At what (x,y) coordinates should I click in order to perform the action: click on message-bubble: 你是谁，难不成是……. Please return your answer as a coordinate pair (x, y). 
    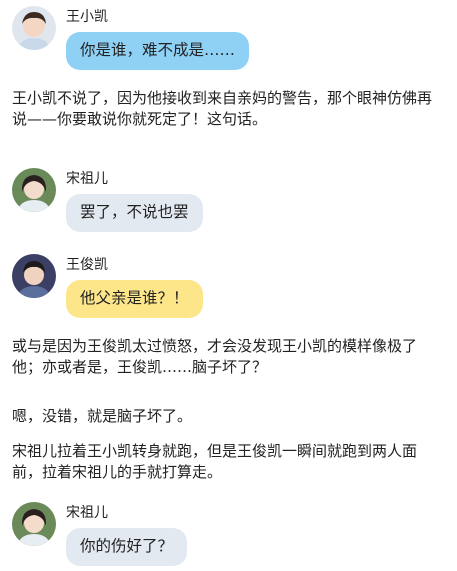
    Looking at the image, I should click on (158, 51).